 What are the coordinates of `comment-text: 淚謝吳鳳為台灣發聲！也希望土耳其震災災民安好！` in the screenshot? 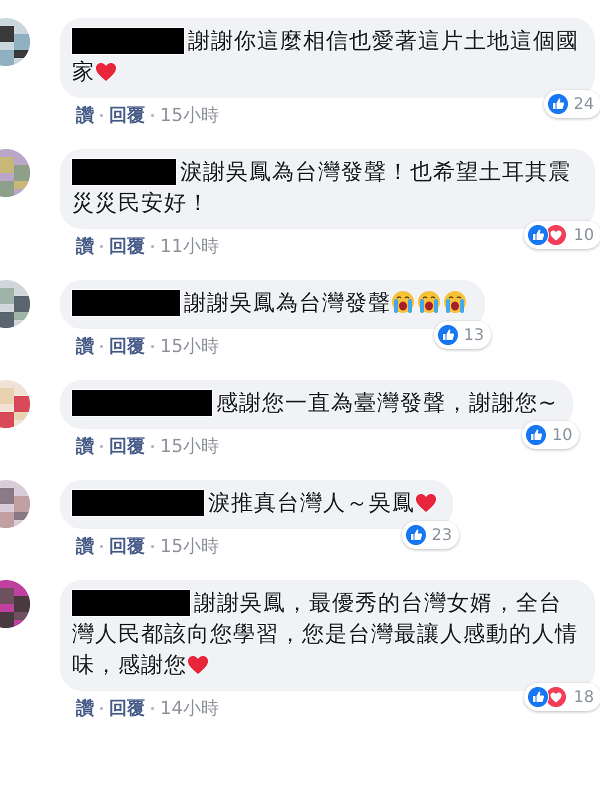 It's located at (322, 188).